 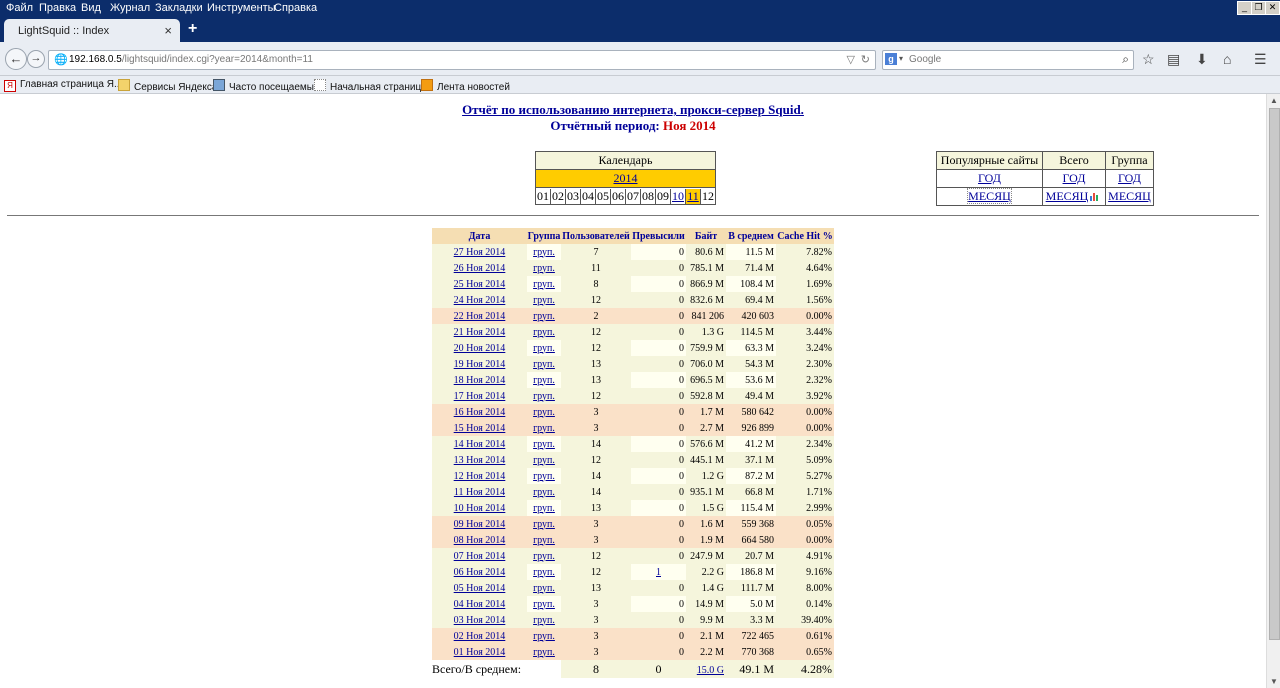 I want to click on menu-history: Журнал, so click(x=130, y=8).